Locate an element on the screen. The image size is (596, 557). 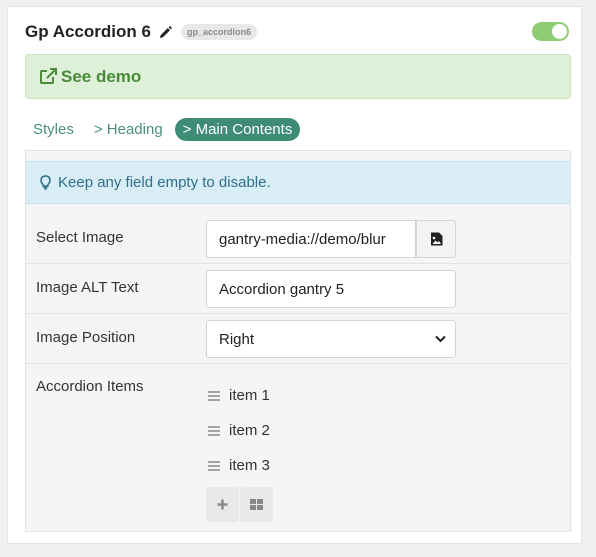
accordion-item-label: item 2 is located at coordinates (249, 430).